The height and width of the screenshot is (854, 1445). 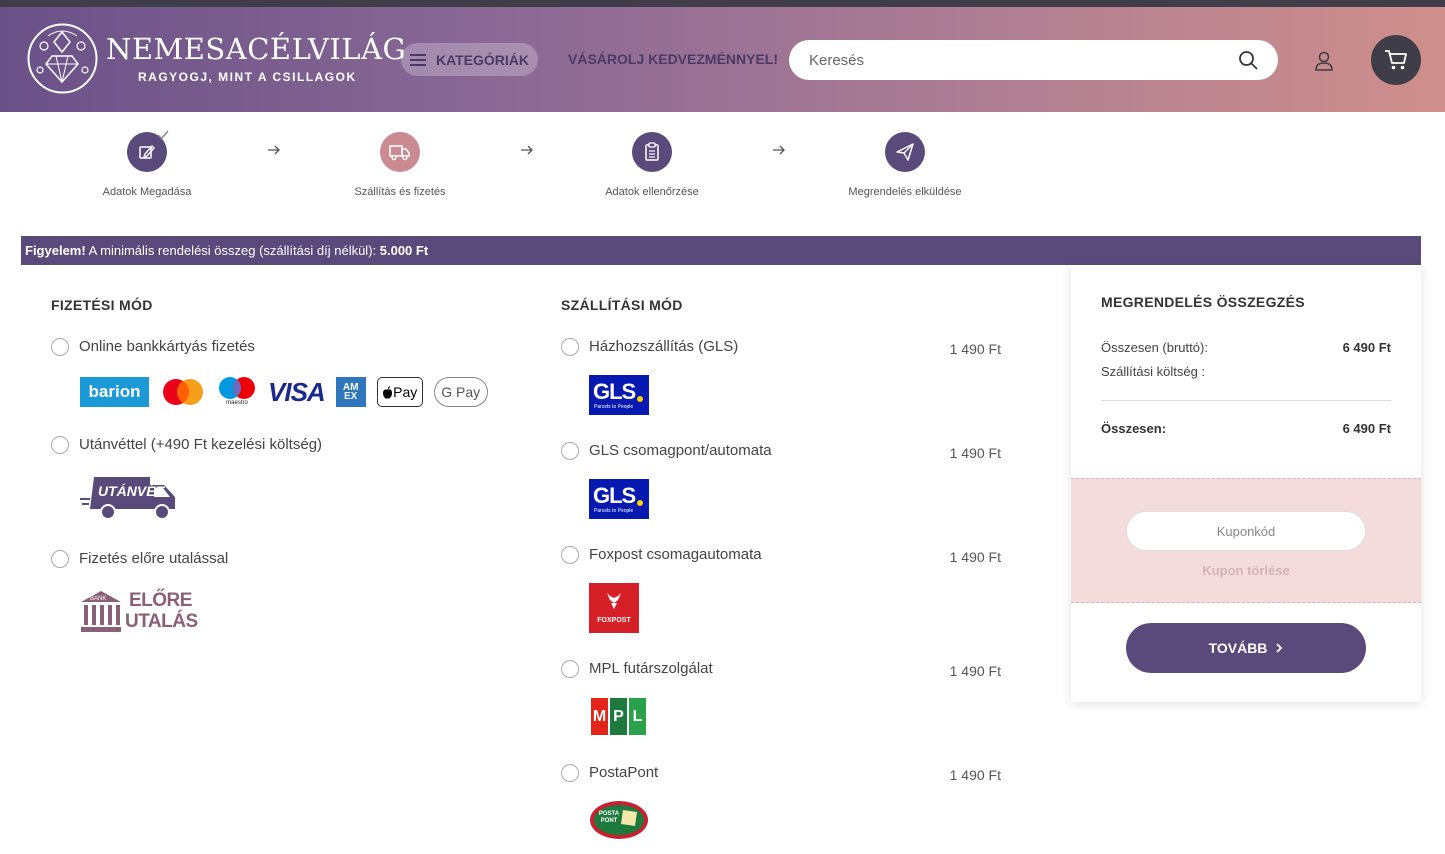 What do you see at coordinates (675, 554) in the screenshot?
I see `shipping-label-foxpost: Foxpost csomagautomata` at bounding box center [675, 554].